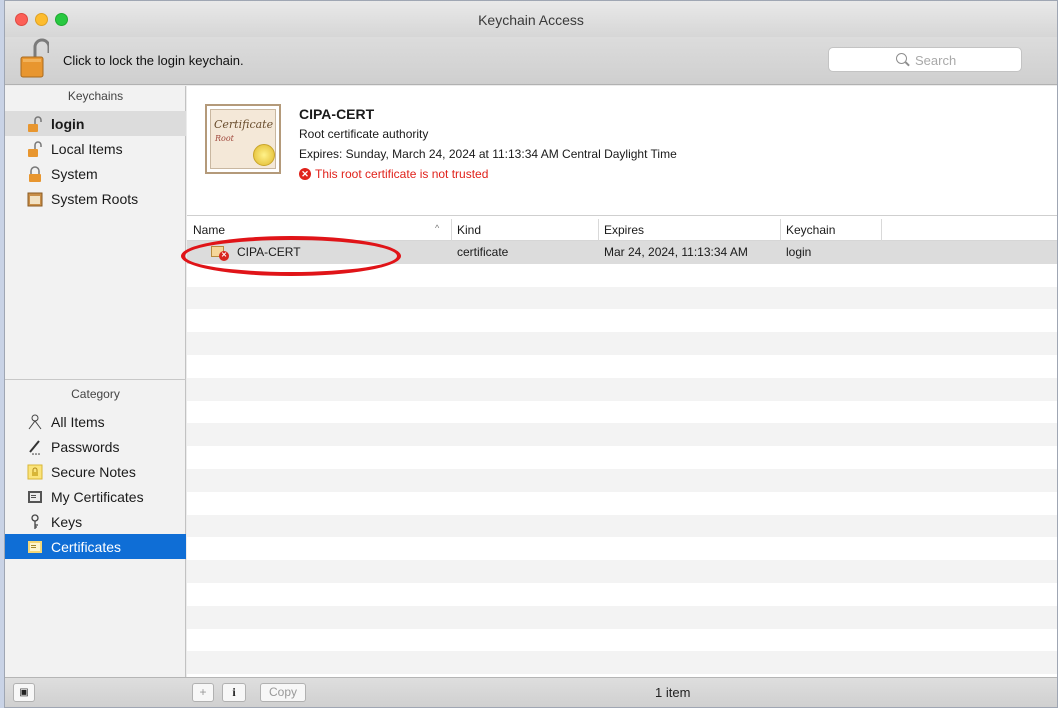  Describe the element at coordinates (291, 256) in the screenshot. I see `annotation-circle` at that location.